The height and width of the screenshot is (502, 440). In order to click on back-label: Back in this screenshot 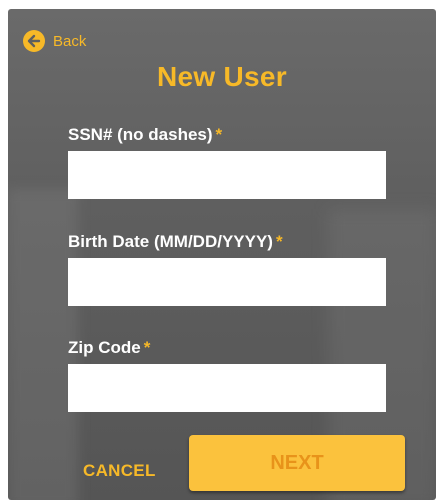, I will do `click(70, 41)`.